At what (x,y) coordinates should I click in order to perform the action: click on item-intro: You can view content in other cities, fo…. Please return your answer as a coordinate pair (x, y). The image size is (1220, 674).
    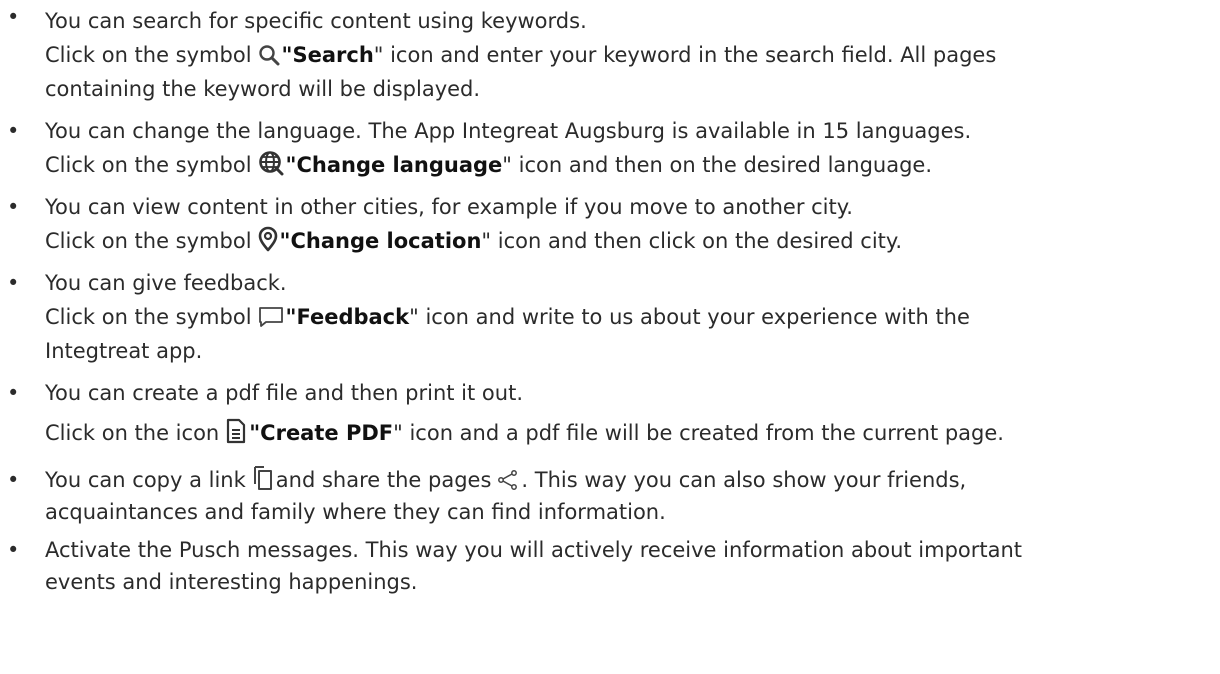
    Looking at the image, I should click on (449, 207).